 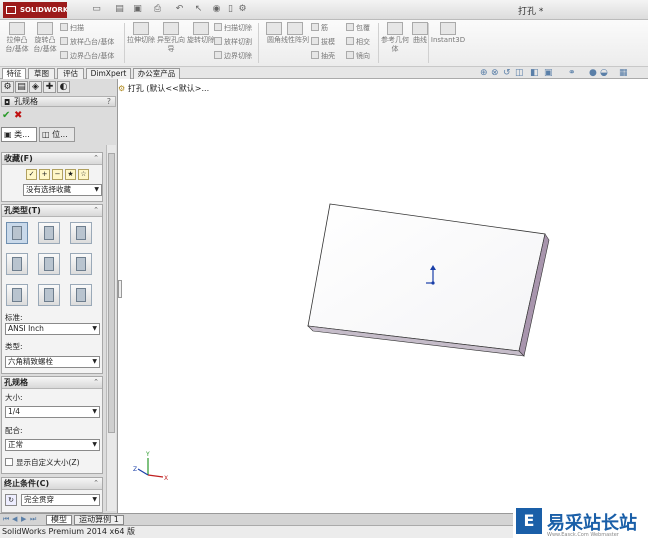 What do you see at coordinates (111, 293) in the screenshot?
I see `scrollbar-thumb` at bounding box center [111, 293].